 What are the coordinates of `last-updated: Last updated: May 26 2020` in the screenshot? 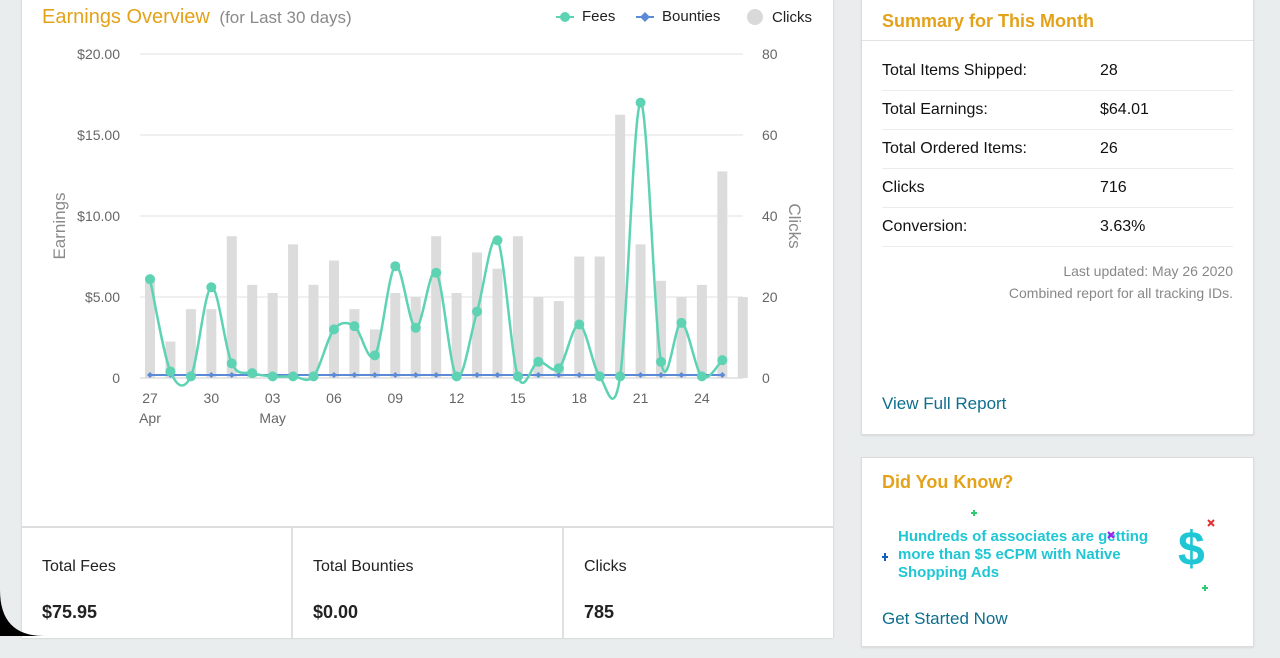 It's located at (1148, 271).